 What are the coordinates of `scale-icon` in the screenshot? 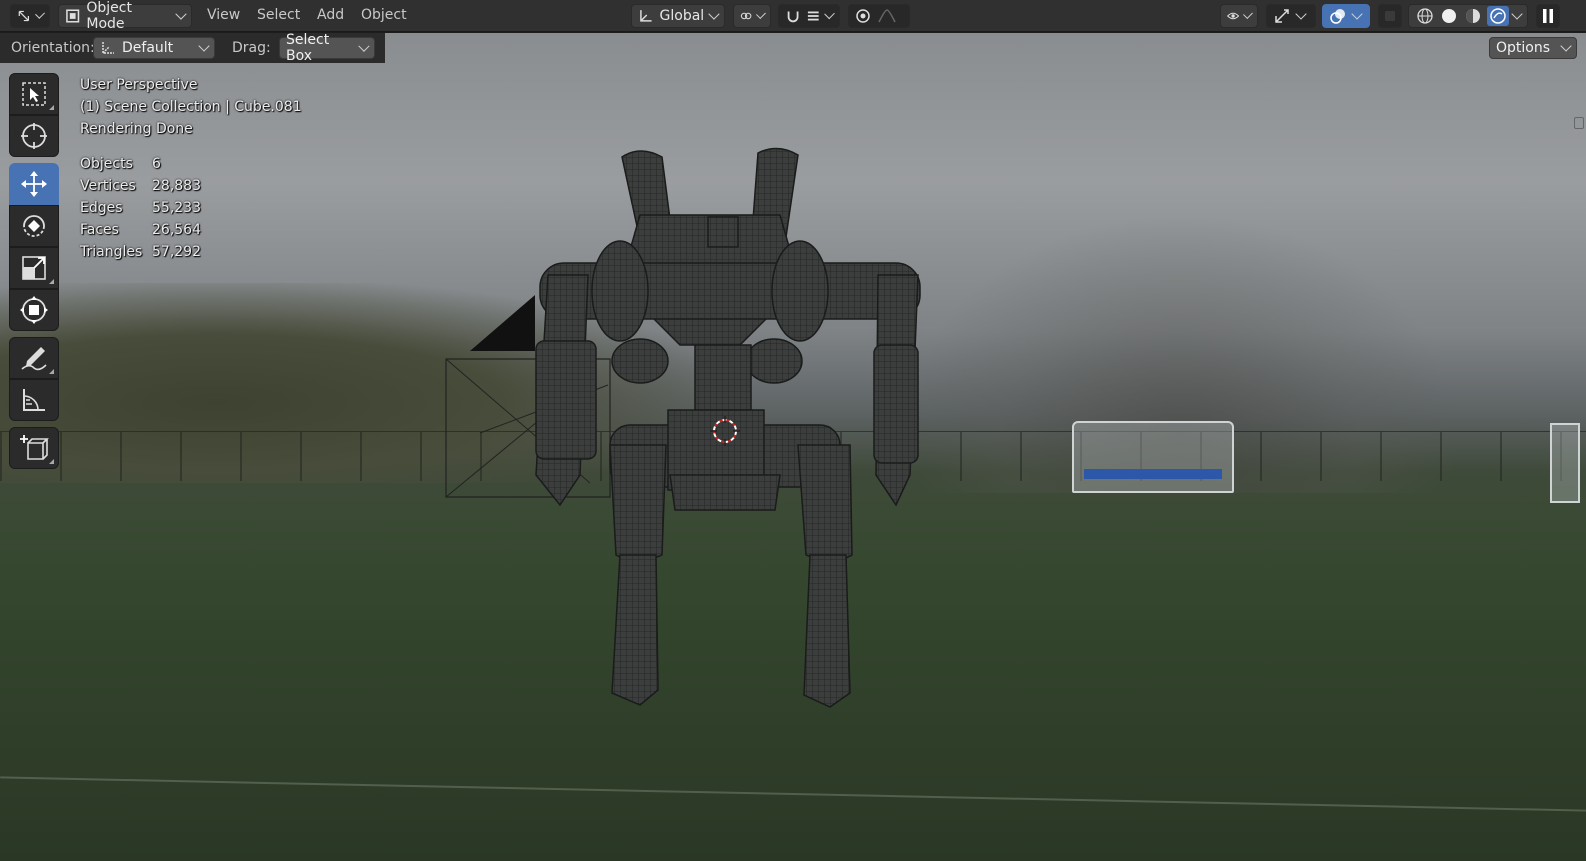 It's located at (34, 268).